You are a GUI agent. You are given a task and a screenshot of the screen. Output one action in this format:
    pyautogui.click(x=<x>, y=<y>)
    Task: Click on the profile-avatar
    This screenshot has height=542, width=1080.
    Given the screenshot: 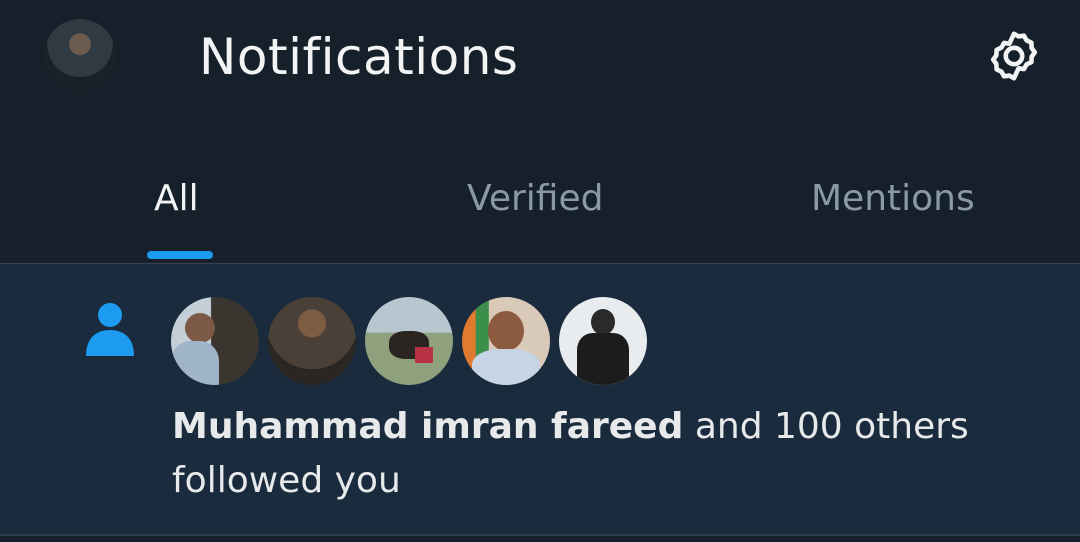 What is the action you would take?
    pyautogui.click(x=80, y=55)
    